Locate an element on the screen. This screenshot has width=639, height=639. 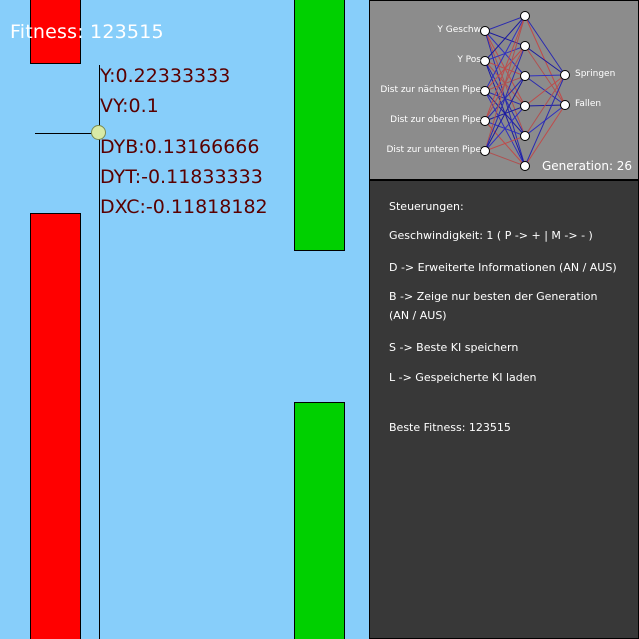
input-label-top-pipe: Dist zur oberen Pipe is located at coordinates (435, 120).